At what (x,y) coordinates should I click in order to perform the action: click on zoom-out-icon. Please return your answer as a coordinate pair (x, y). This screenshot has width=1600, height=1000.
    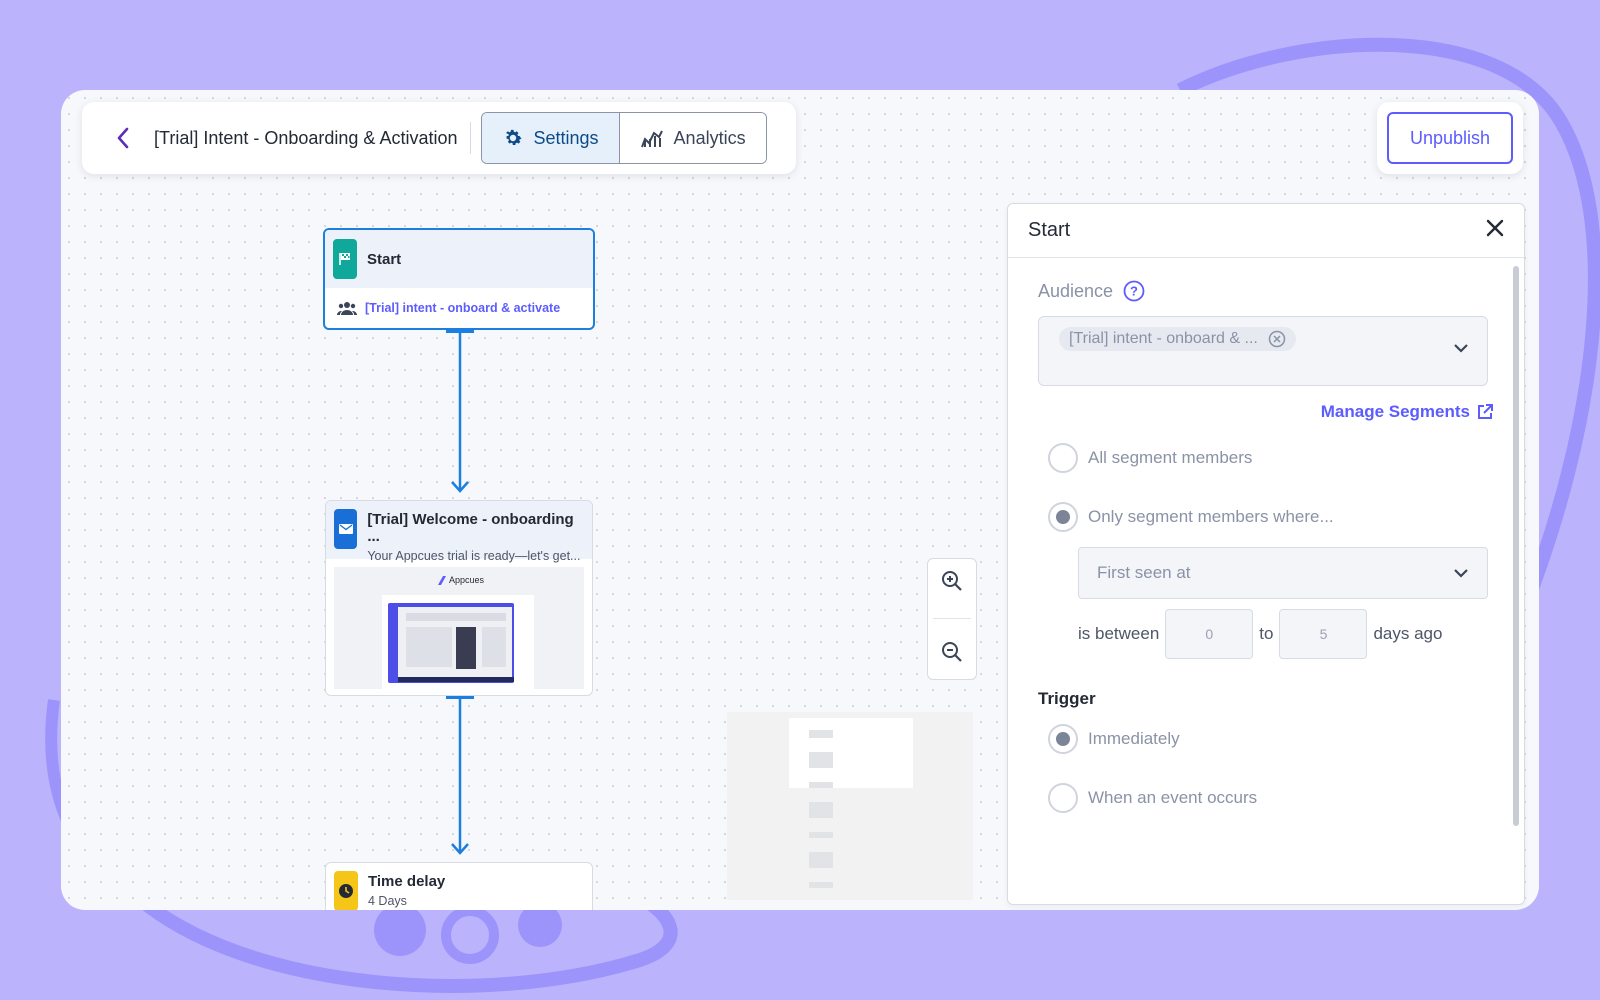
    Looking at the image, I should click on (952, 651).